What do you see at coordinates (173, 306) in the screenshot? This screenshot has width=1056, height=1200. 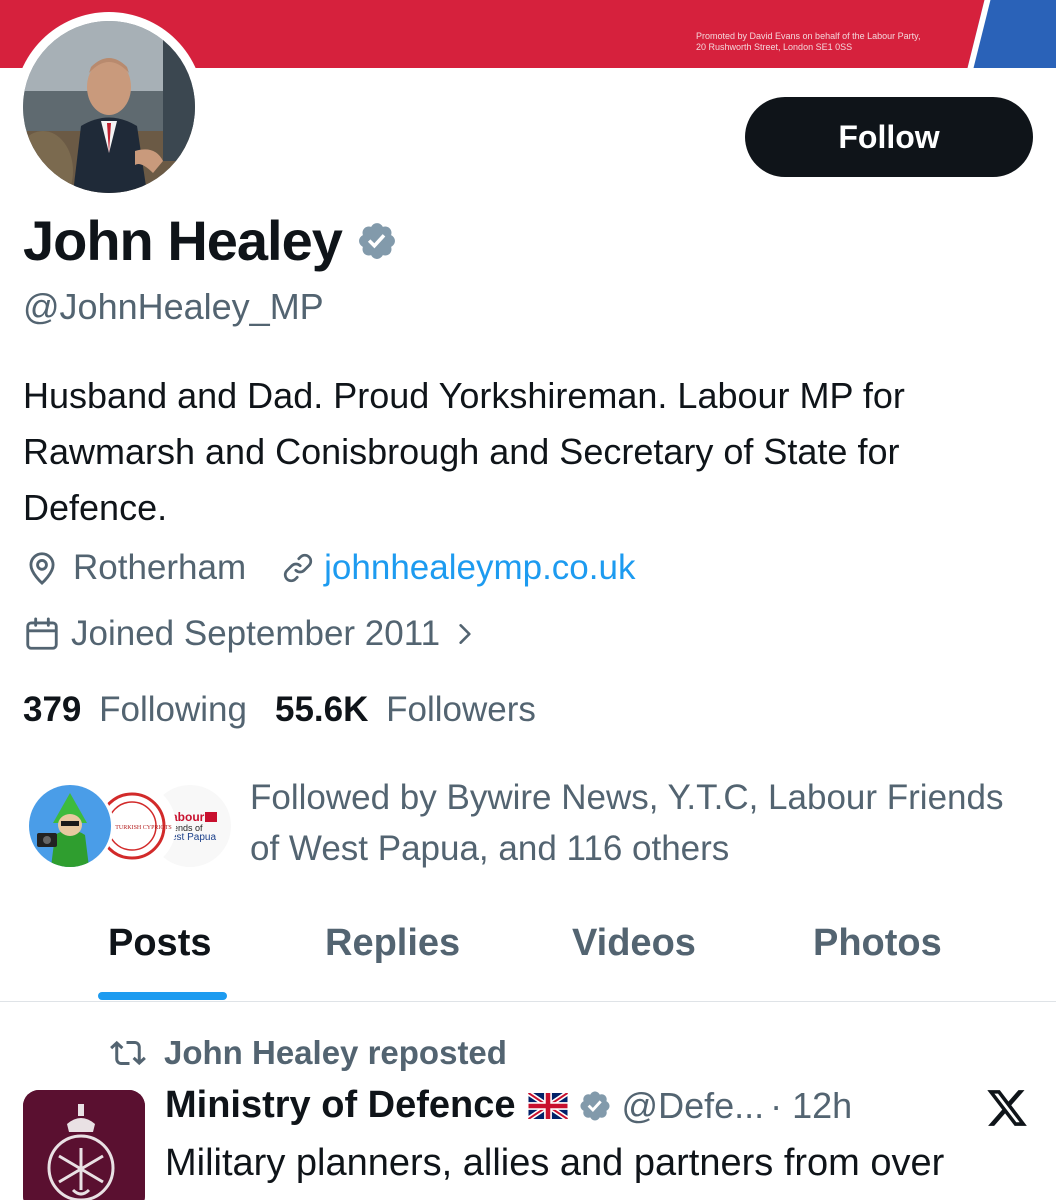 I see `profile-handle: @JohnHealey_MP` at bounding box center [173, 306].